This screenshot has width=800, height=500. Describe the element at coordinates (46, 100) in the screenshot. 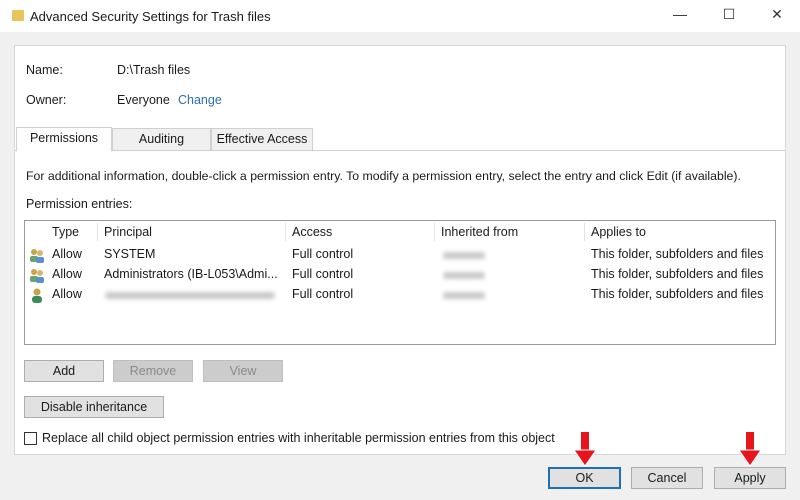

I see `owner-label: Owner:` at that location.